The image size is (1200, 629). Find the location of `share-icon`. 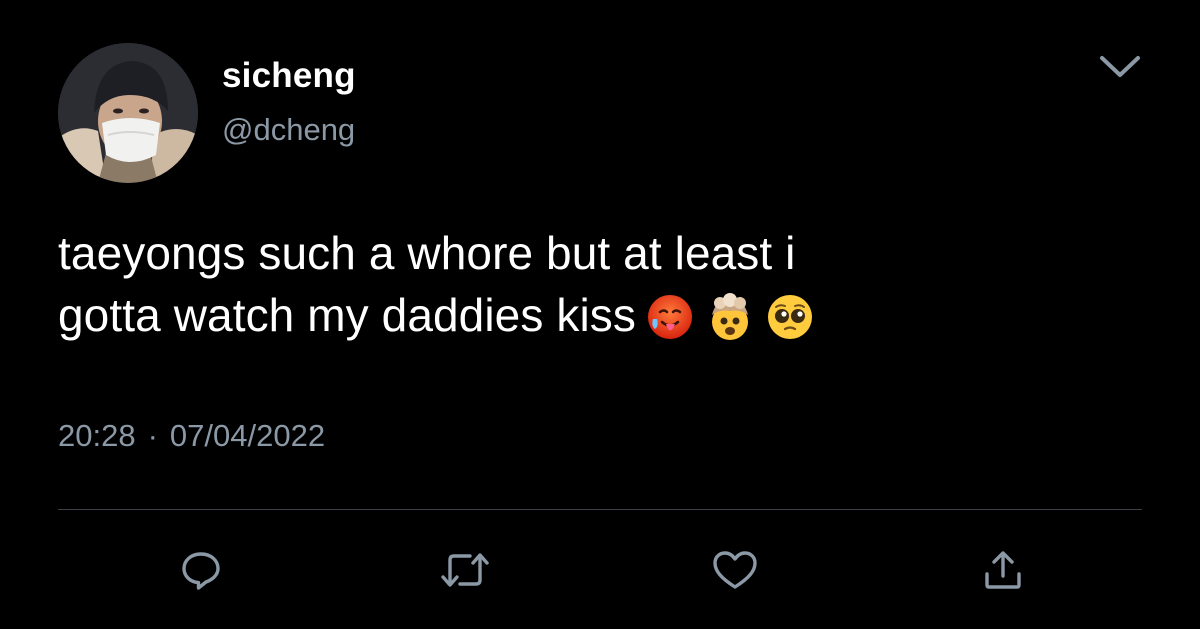

share-icon is located at coordinates (1003, 570).